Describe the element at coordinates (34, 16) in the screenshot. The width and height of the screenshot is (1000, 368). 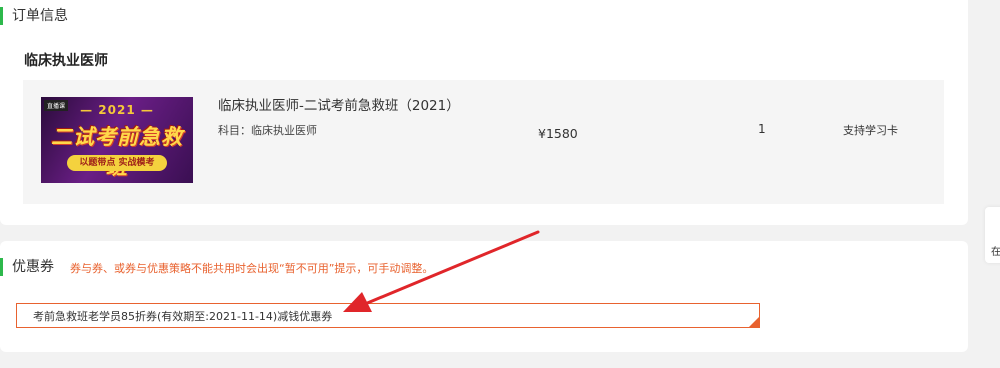
I see `order-info-title: 订单信息` at that location.